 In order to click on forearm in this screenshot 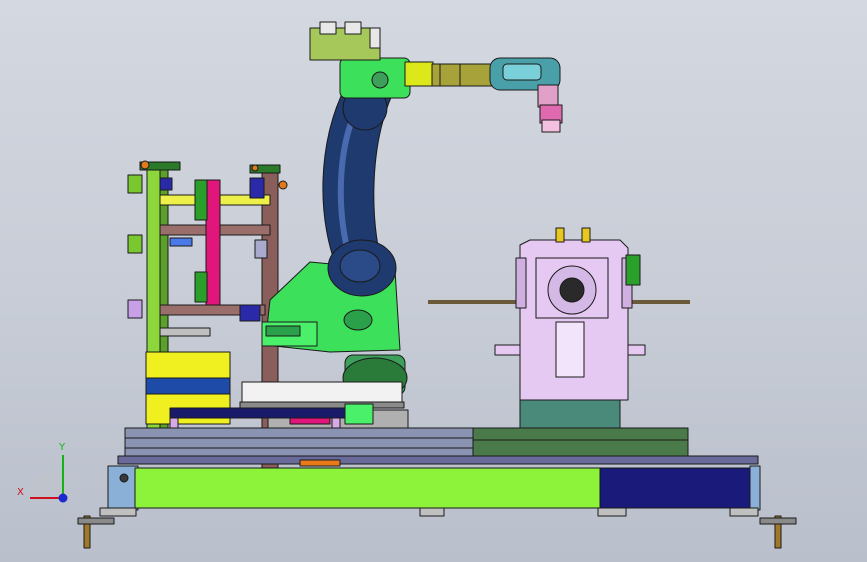, I will do `click(463, 75)`.